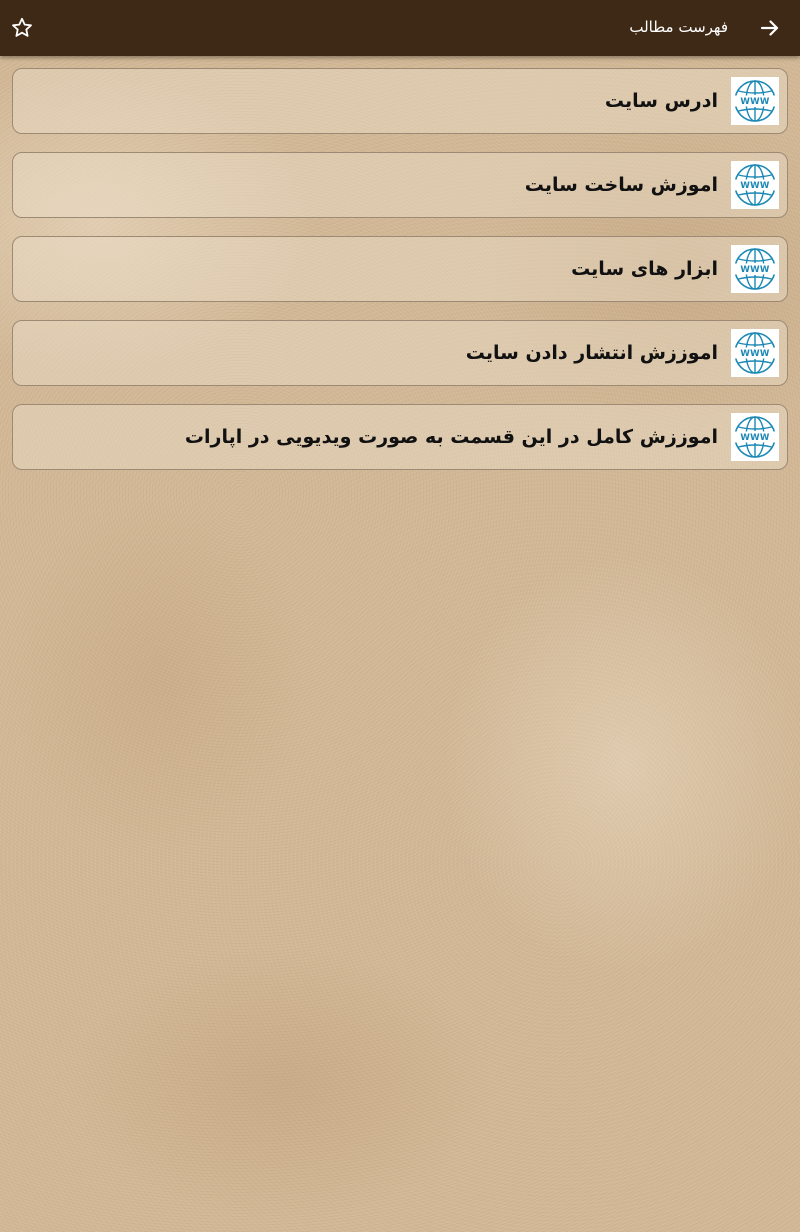  What do you see at coordinates (644, 269) in the screenshot?
I see `list-item-label: ابزار های سایت` at bounding box center [644, 269].